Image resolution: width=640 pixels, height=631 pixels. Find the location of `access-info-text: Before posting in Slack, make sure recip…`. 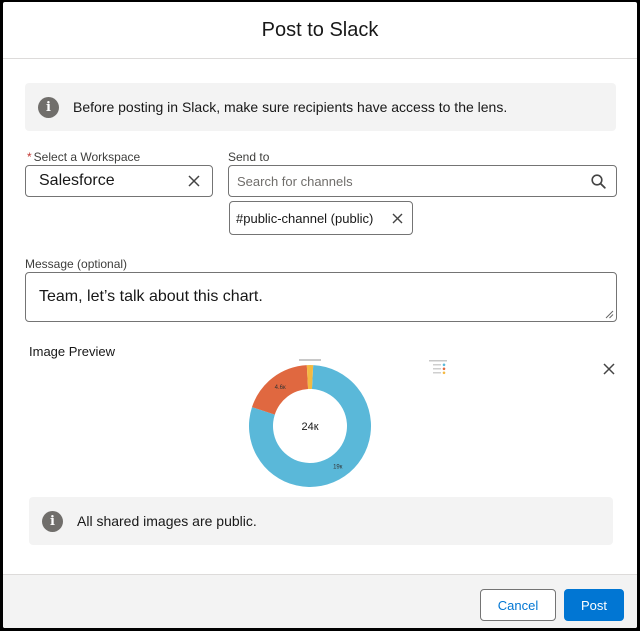

access-info-text: Before posting in Slack, make sure recip… is located at coordinates (290, 107).